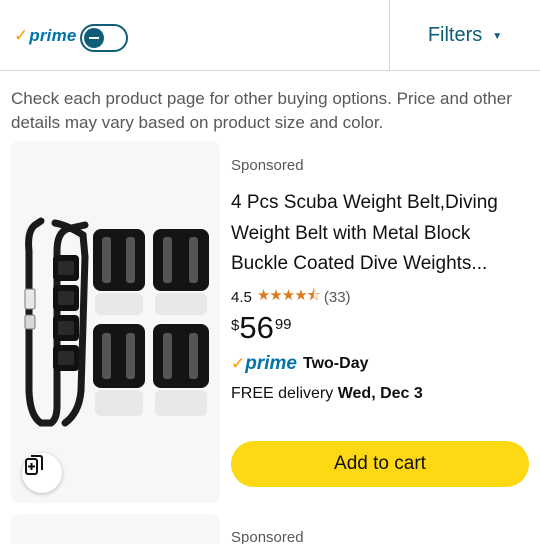 This screenshot has width=540, height=544. What do you see at coordinates (336, 363) in the screenshot?
I see `prime-speed: Two-Day` at bounding box center [336, 363].